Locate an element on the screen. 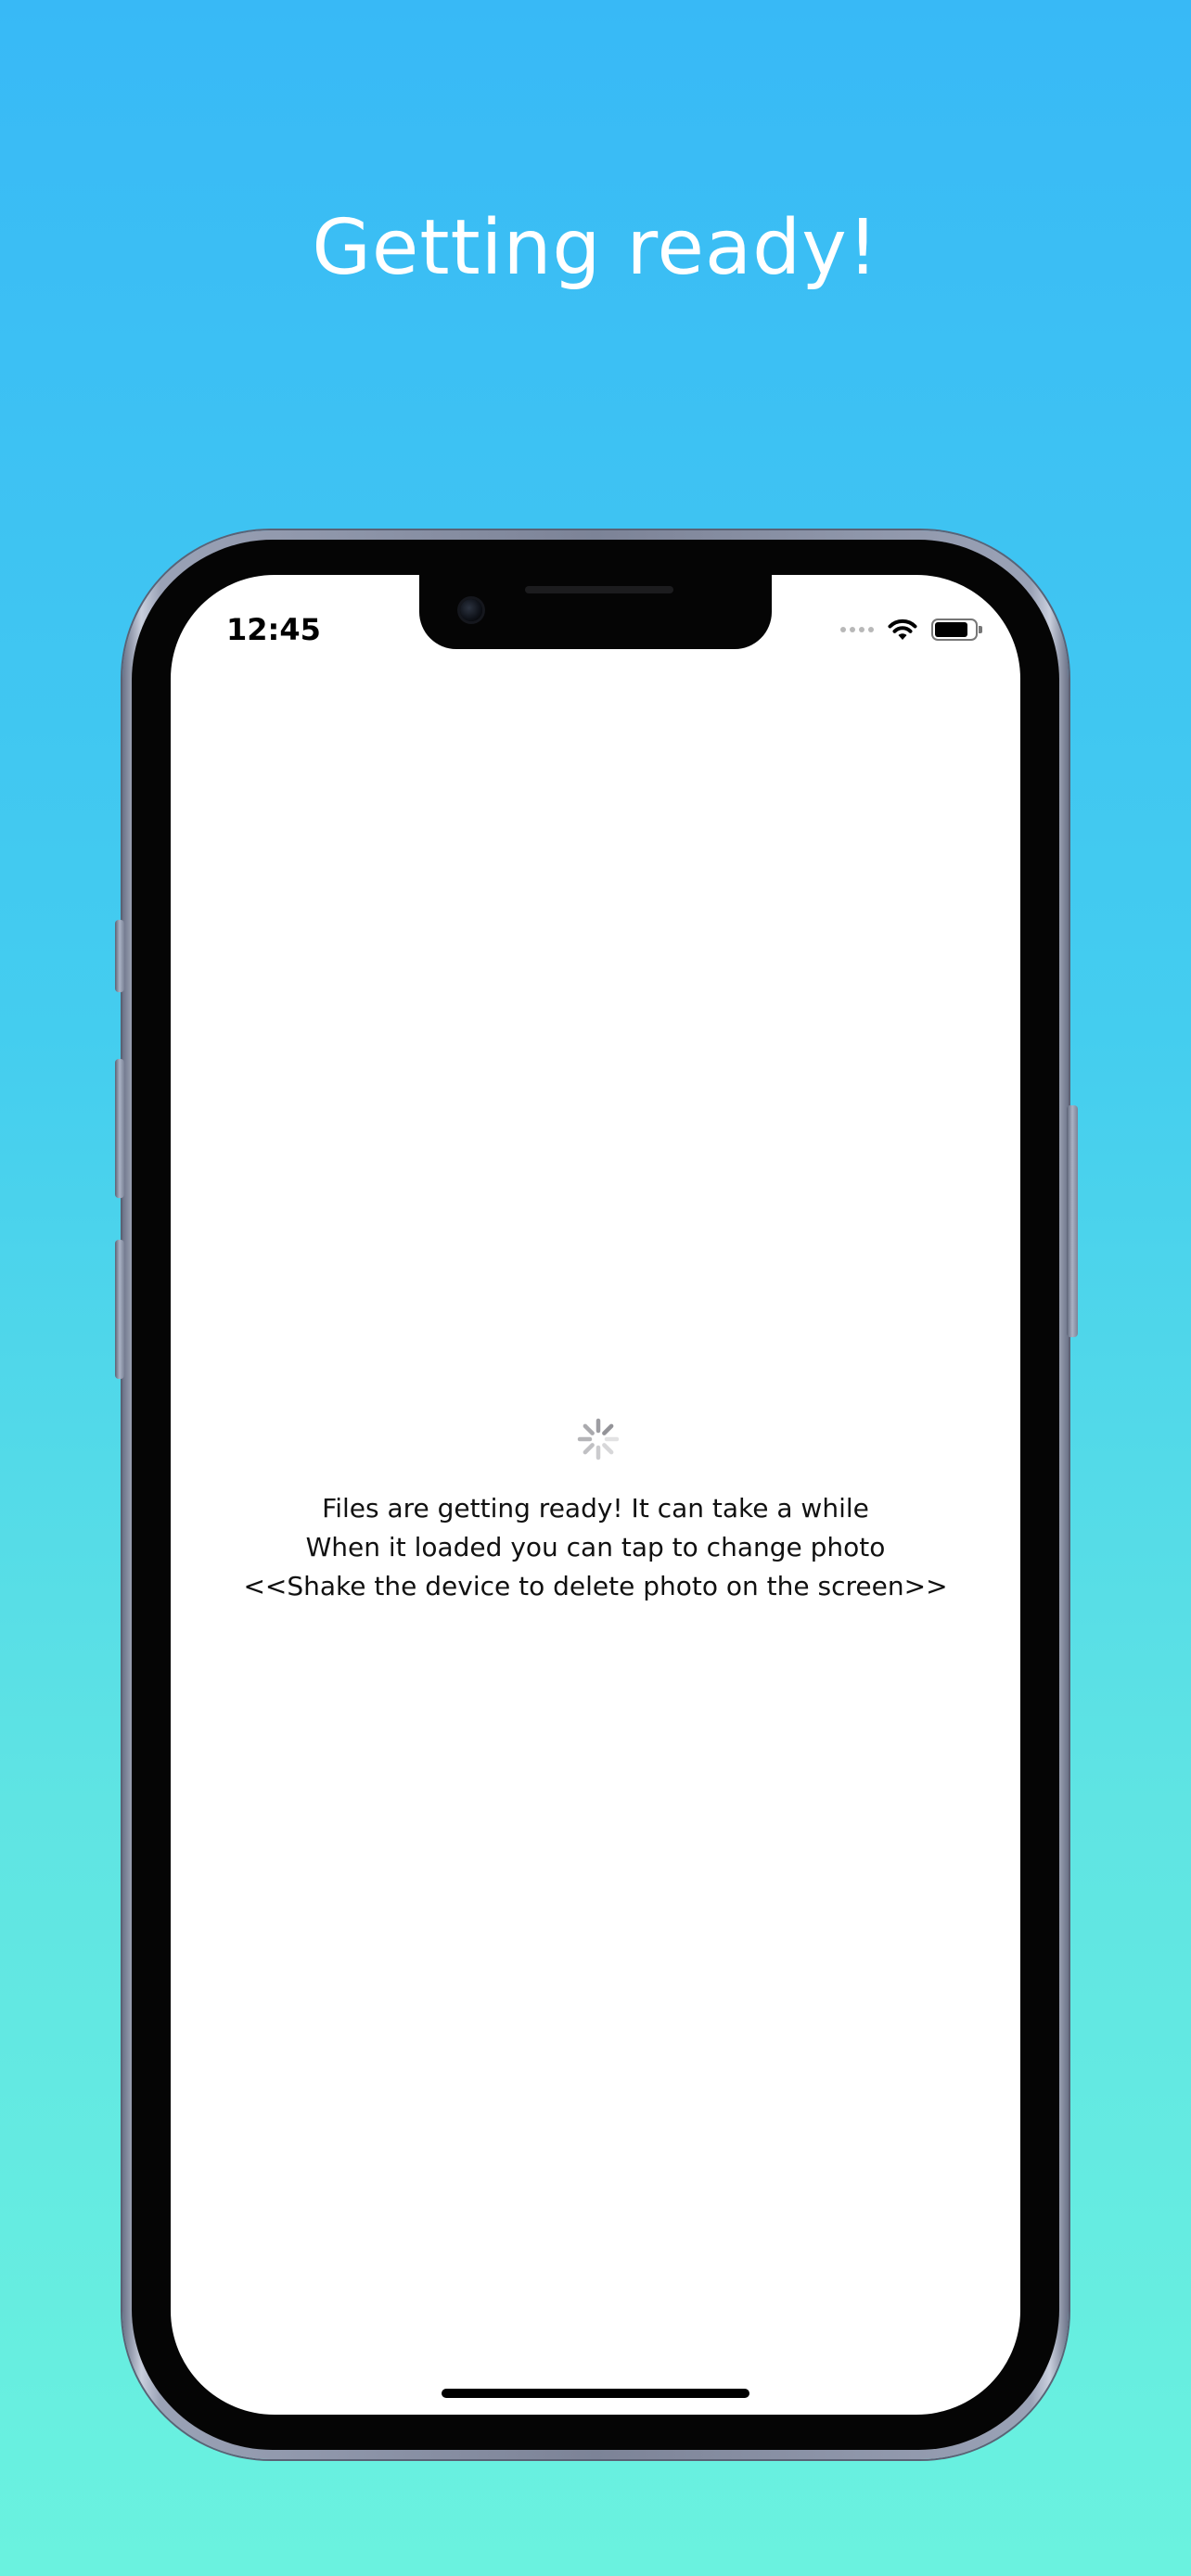 This screenshot has height=2576, width=1191. status-icons is located at coordinates (911, 630).